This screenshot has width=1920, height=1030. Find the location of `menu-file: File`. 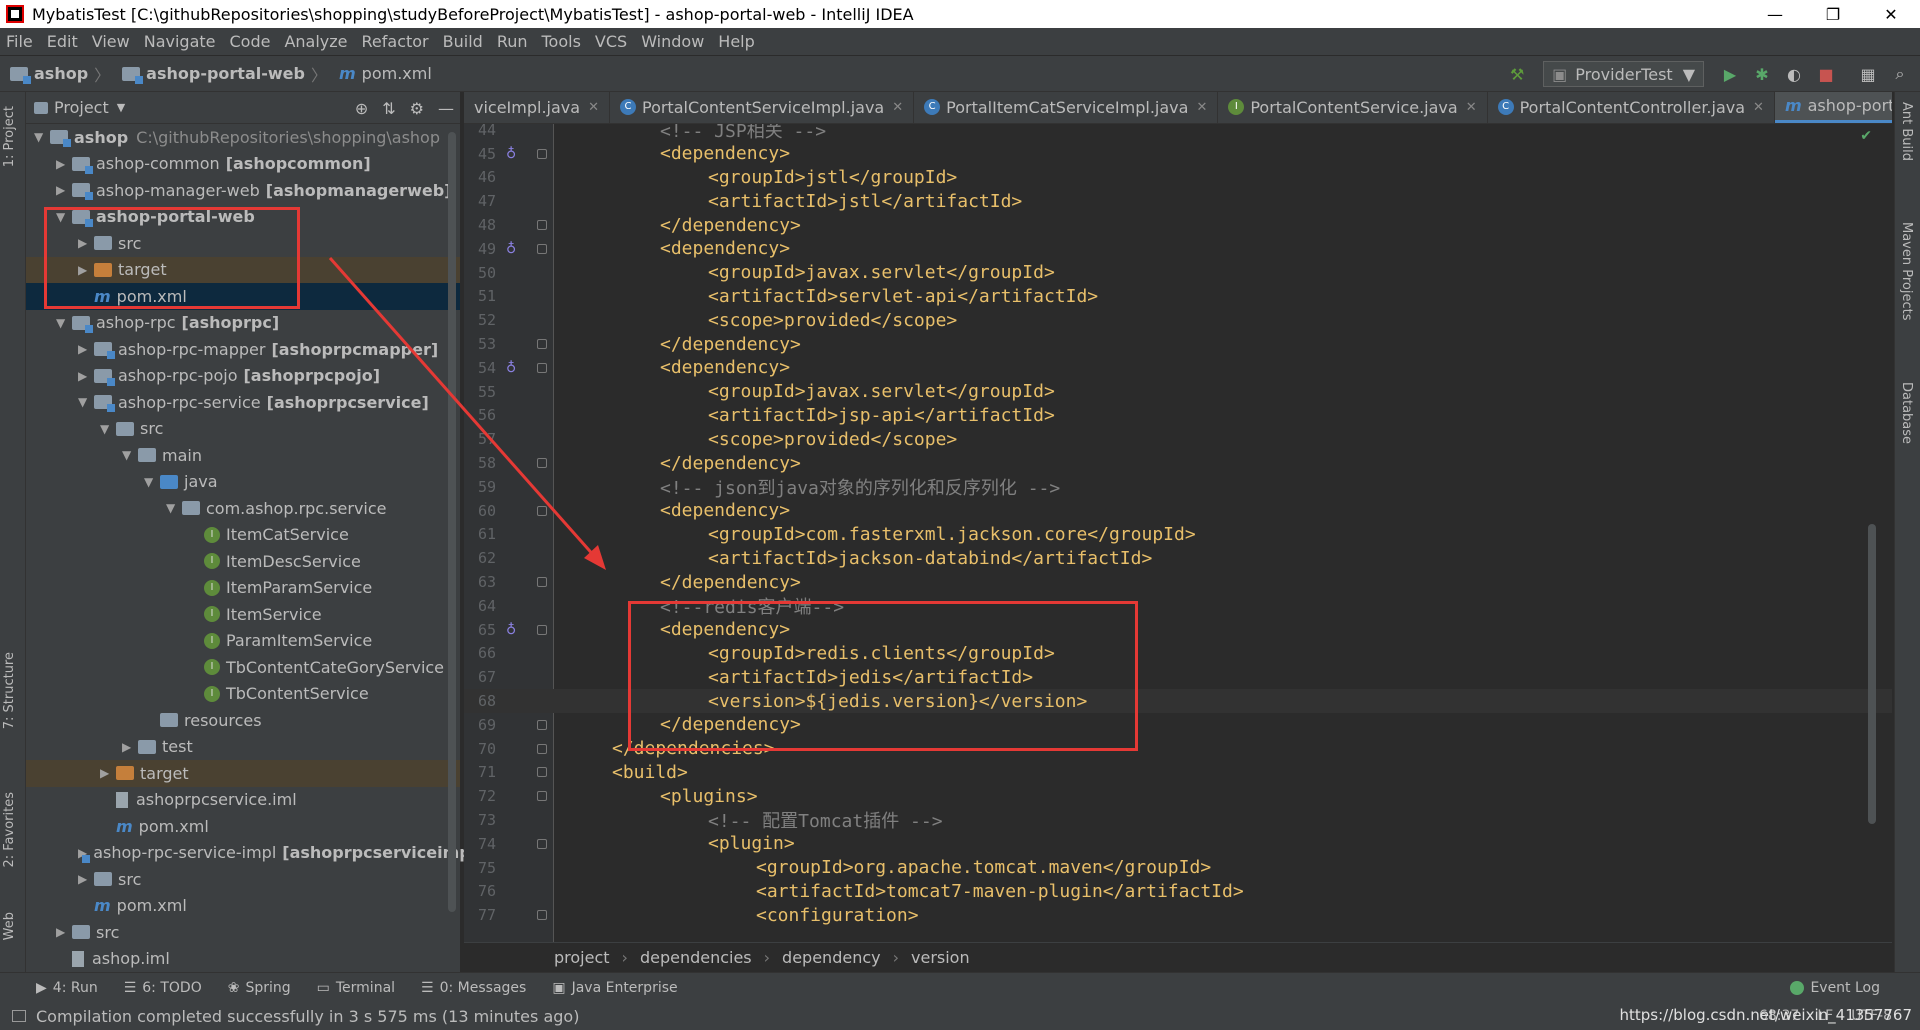

menu-file: File is located at coordinates (19, 41).